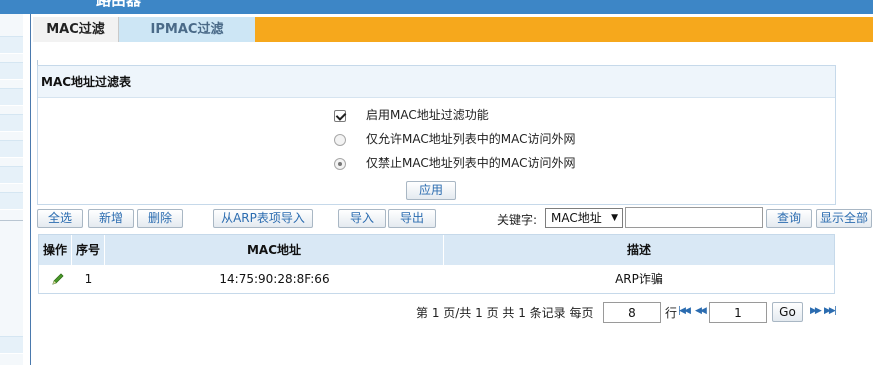  I want to click on import-button: 导入, so click(362, 218).